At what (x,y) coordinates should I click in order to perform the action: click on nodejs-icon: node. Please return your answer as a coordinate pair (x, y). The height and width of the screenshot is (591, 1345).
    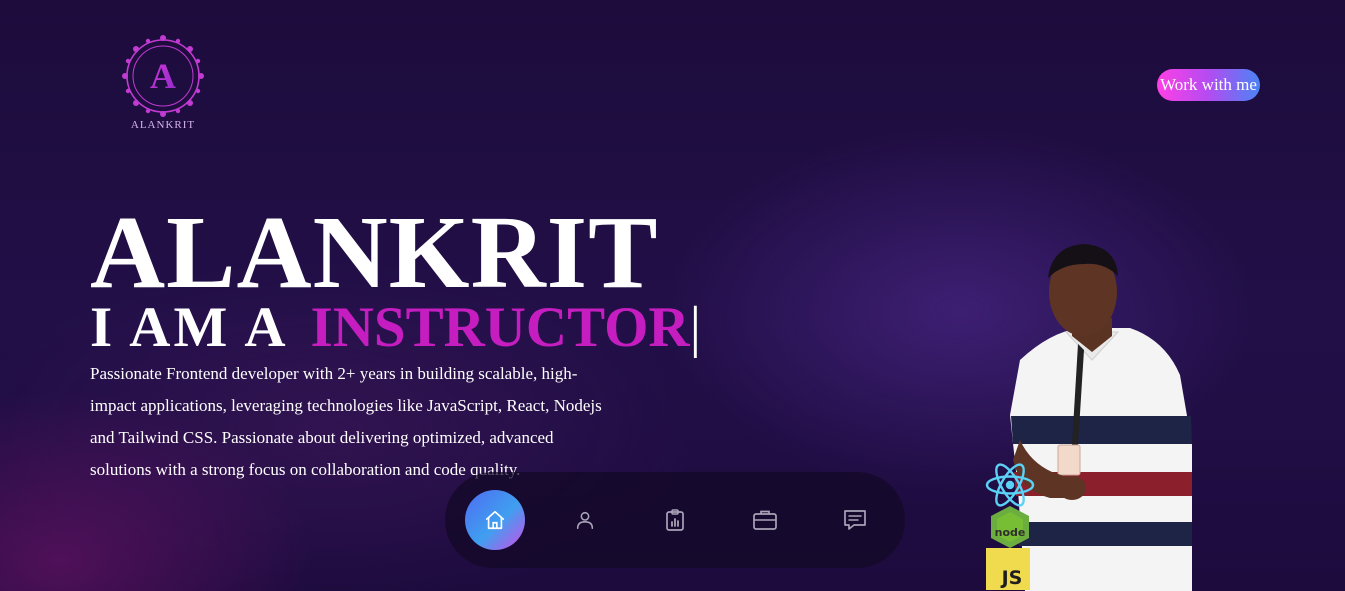
    Looking at the image, I should click on (1010, 527).